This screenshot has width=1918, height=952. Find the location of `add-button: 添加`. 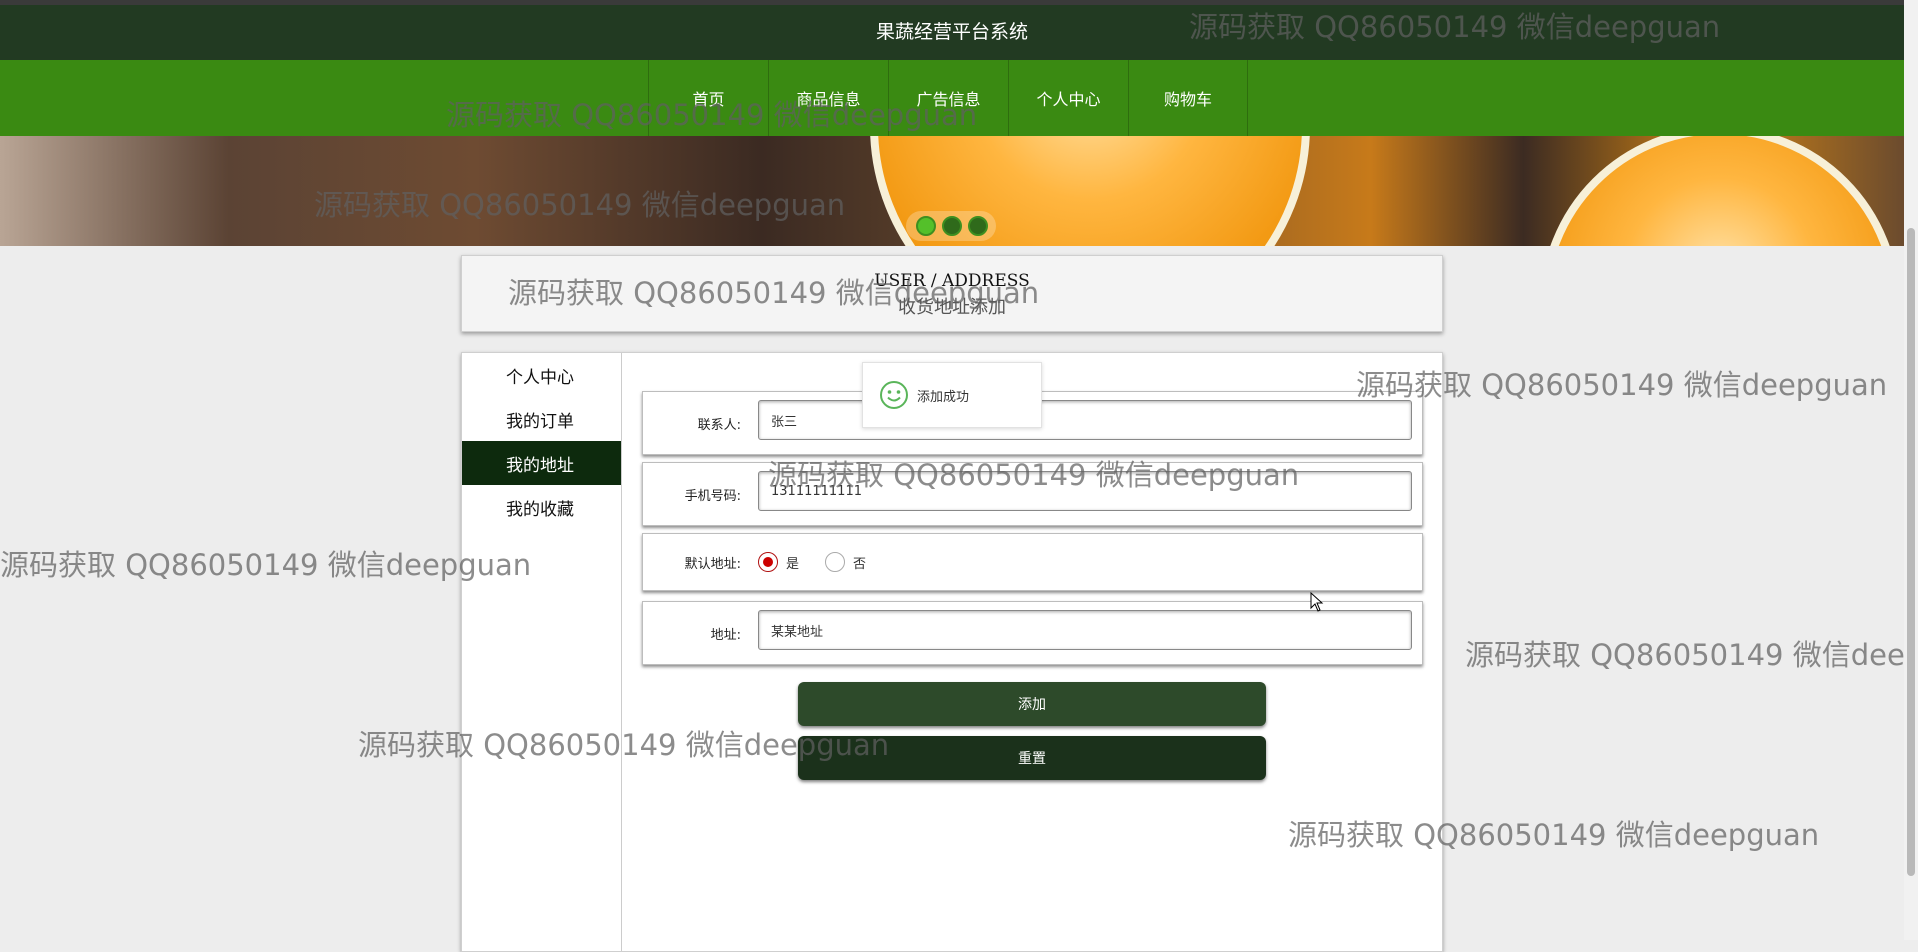

add-button: 添加 is located at coordinates (1032, 704).